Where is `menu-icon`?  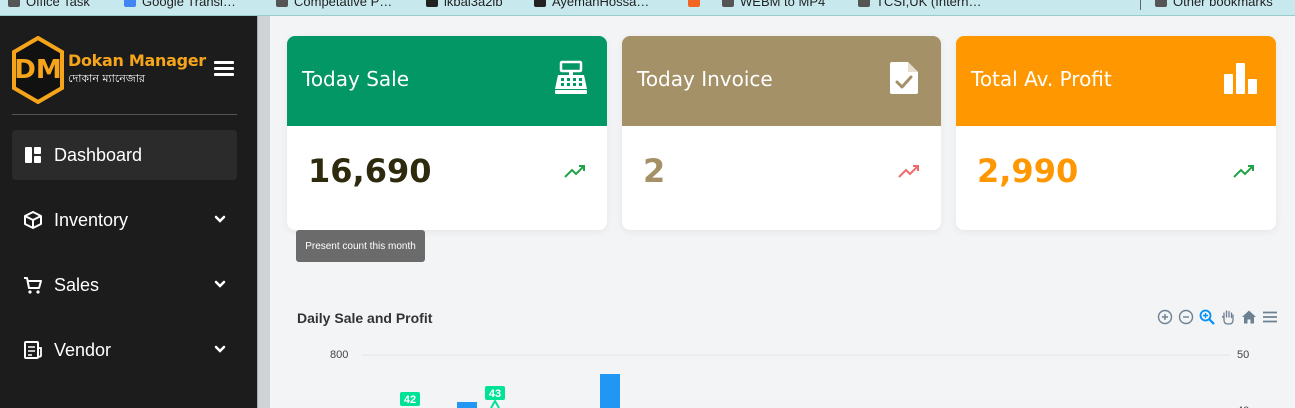 menu-icon is located at coordinates (1269, 316).